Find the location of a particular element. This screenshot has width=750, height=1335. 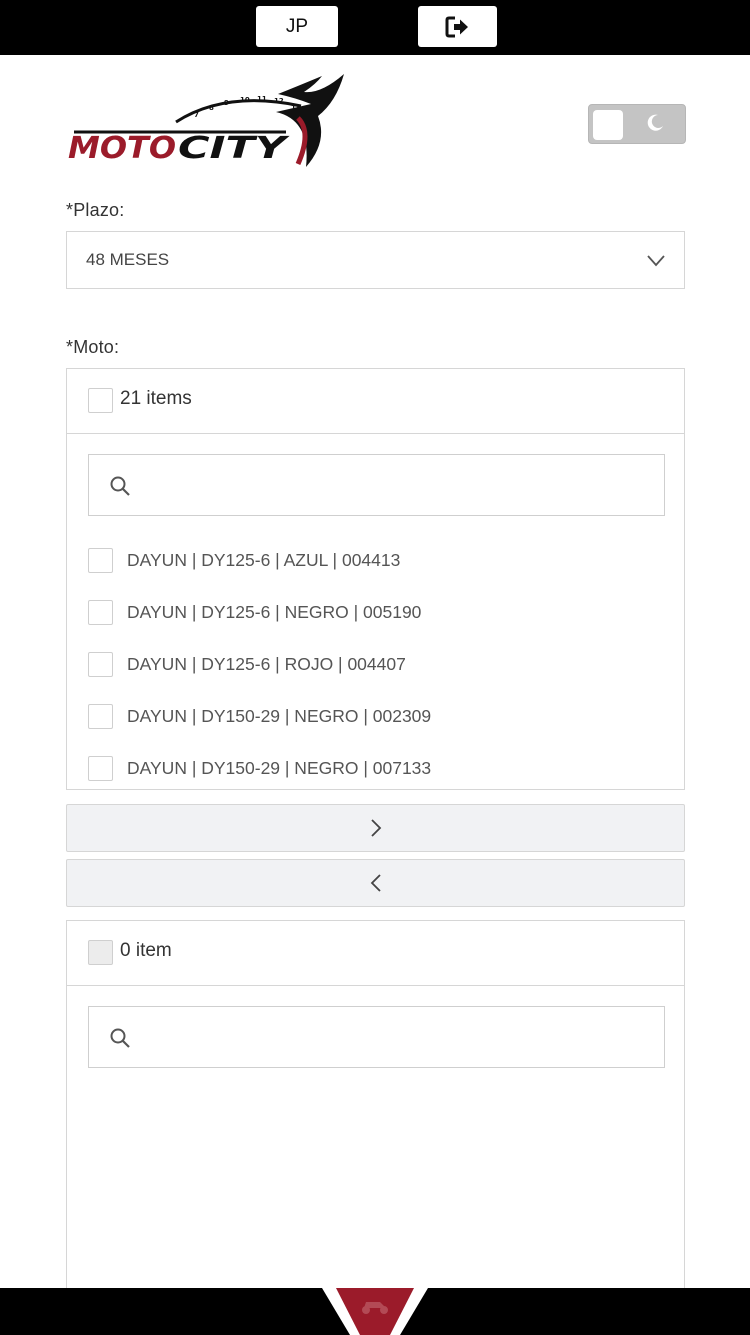

move-right-button is located at coordinates (375, 828).